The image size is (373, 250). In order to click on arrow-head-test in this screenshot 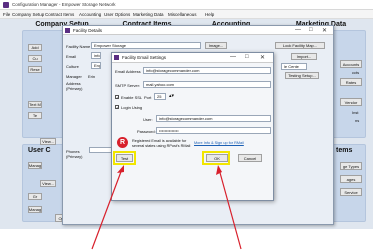, I will do `click(120, 169)`.